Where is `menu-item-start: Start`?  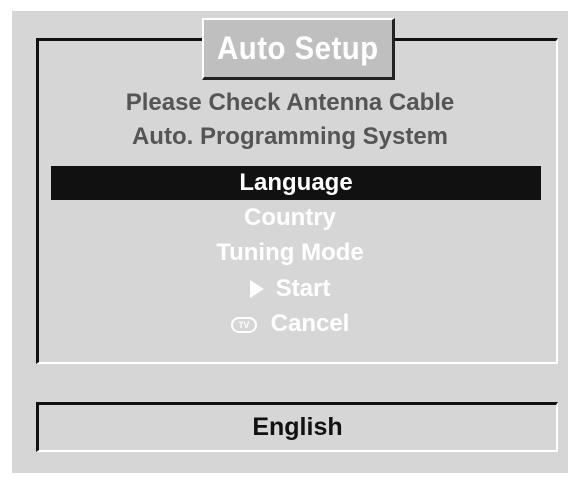
menu-item-start: Start is located at coordinates (290, 289).